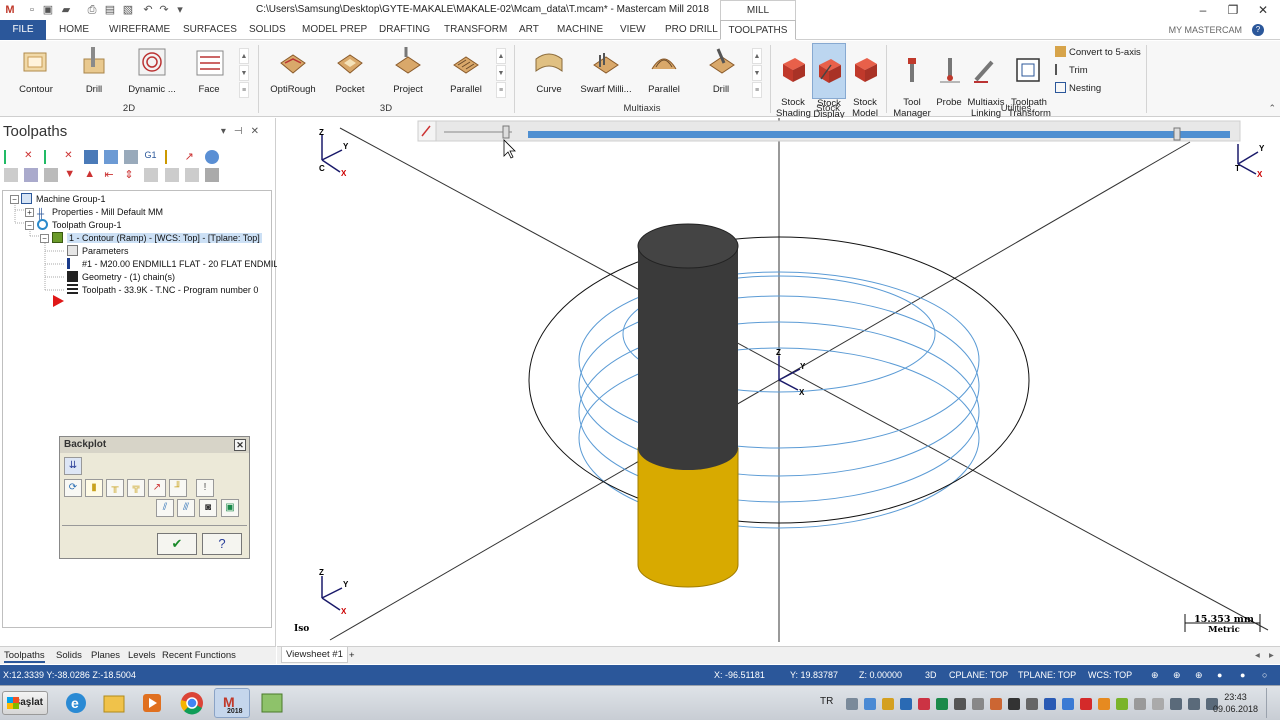  Describe the element at coordinates (230, 508) in the screenshot. I see `save-geometry-icon: ▣` at that location.